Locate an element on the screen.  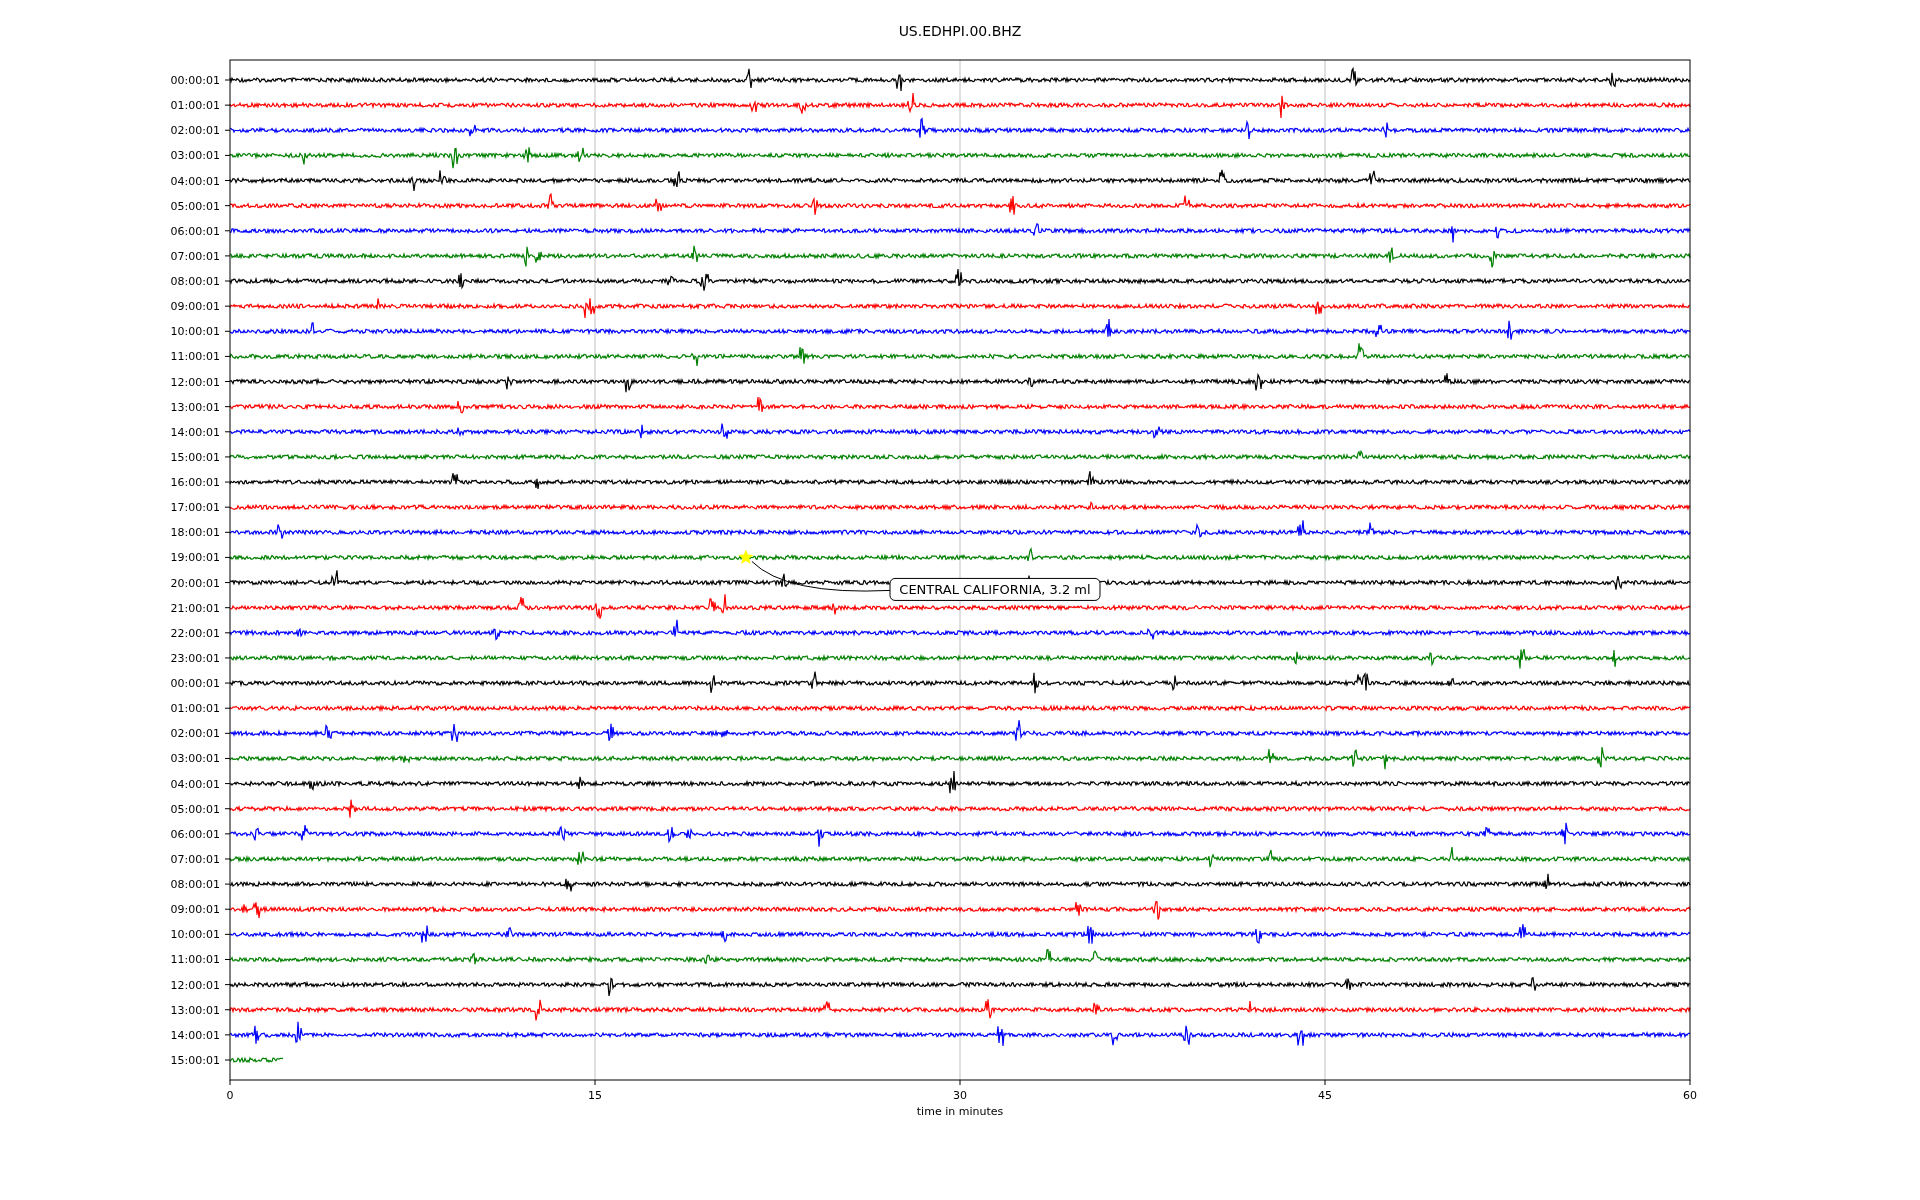
annotation-label: CENTRAL CALIFORNIA, 3.2 ml is located at coordinates (995, 589).